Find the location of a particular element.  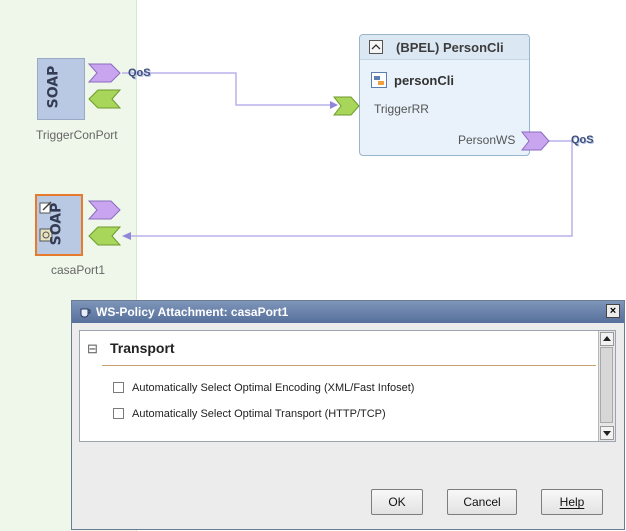

port-name-casa: casaPort1 is located at coordinates (78, 270).